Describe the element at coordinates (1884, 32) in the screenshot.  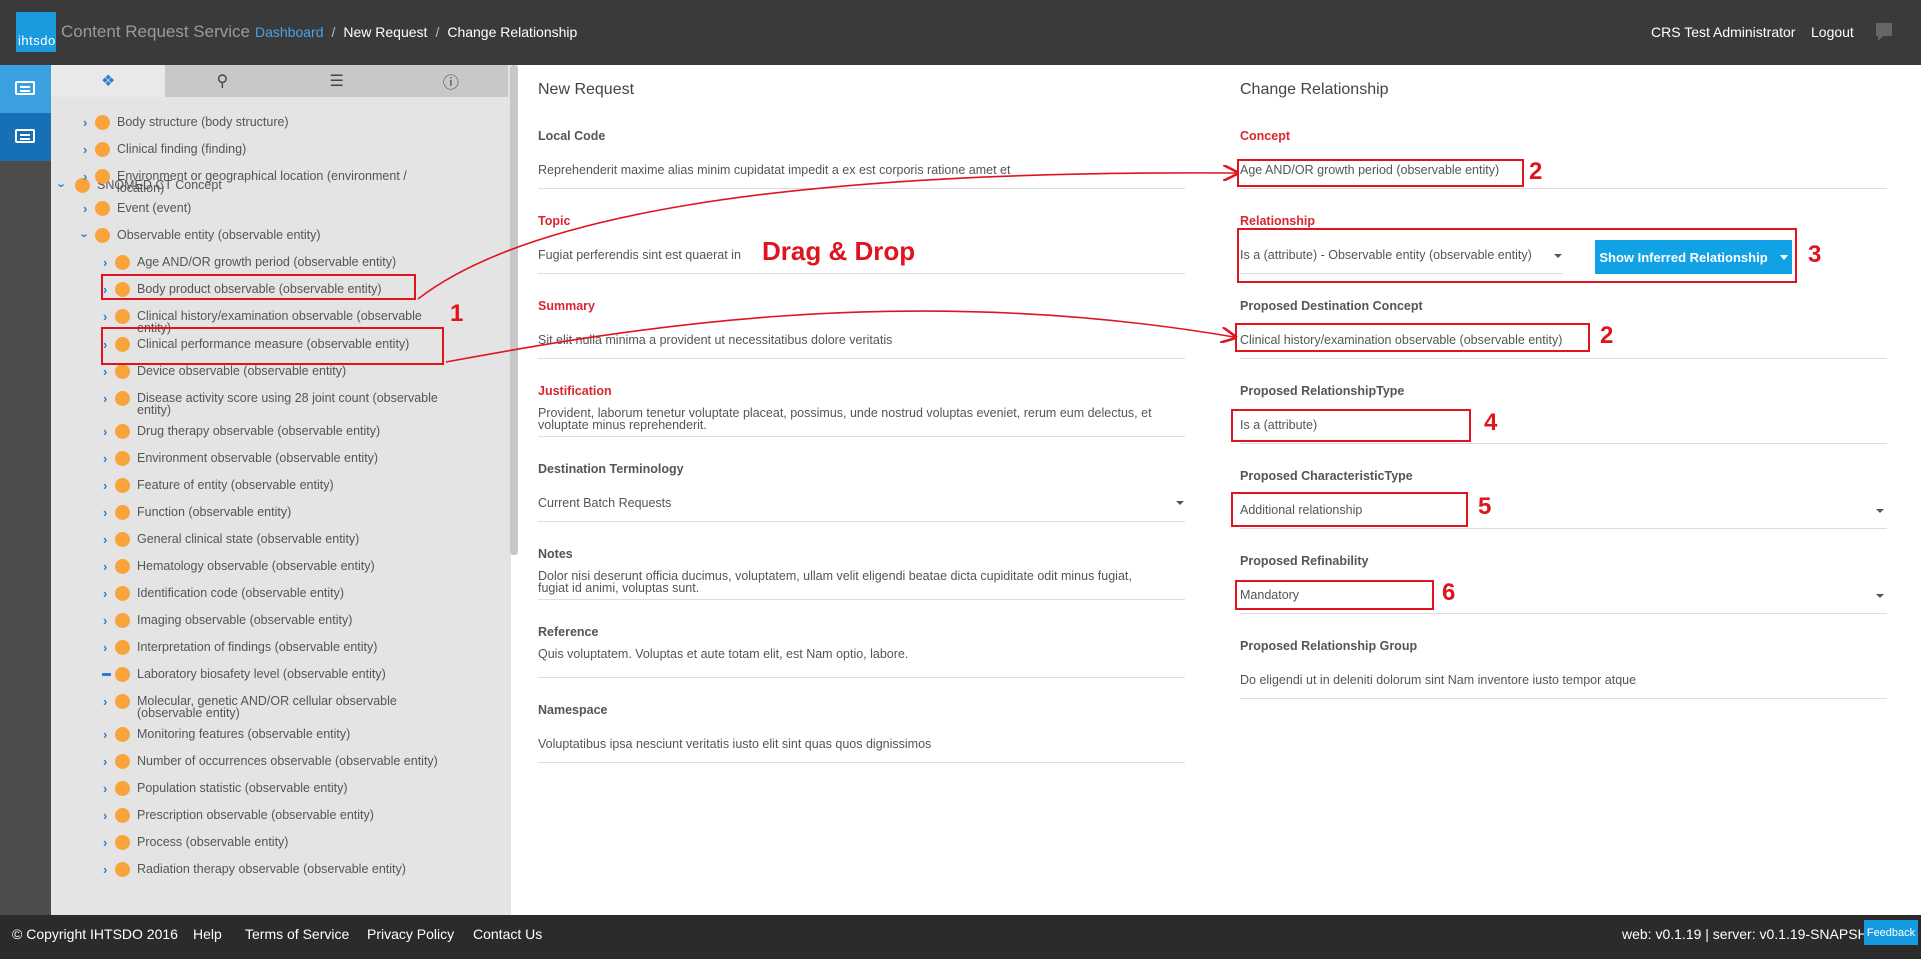
I see `flag-icon` at that location.